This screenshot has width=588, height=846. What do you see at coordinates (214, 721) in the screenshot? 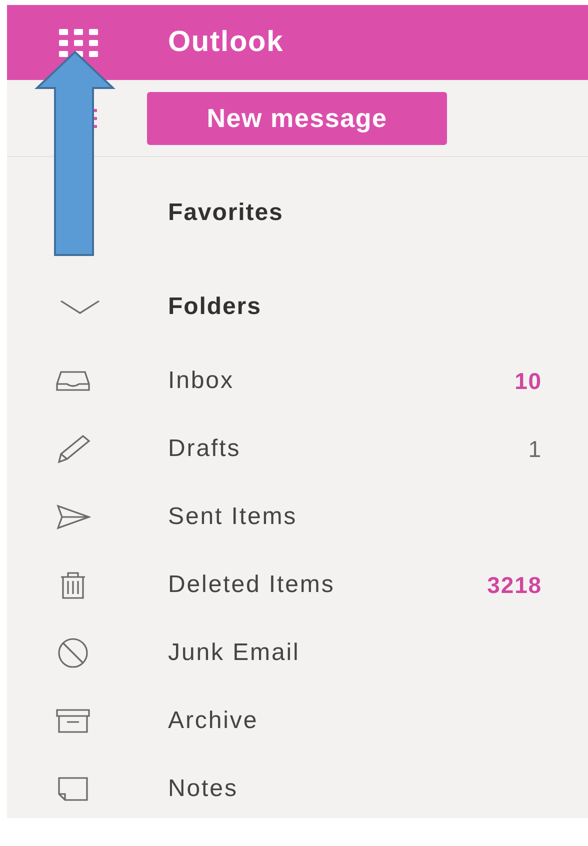
I see `folder-name: Archive` at bounding box center [214, 721].